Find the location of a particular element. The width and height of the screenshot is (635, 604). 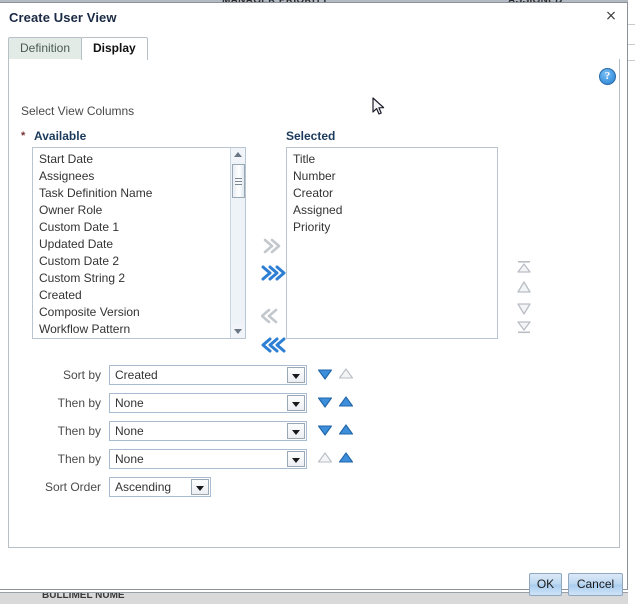

close-icon: × is located at coordinates (611, 16).